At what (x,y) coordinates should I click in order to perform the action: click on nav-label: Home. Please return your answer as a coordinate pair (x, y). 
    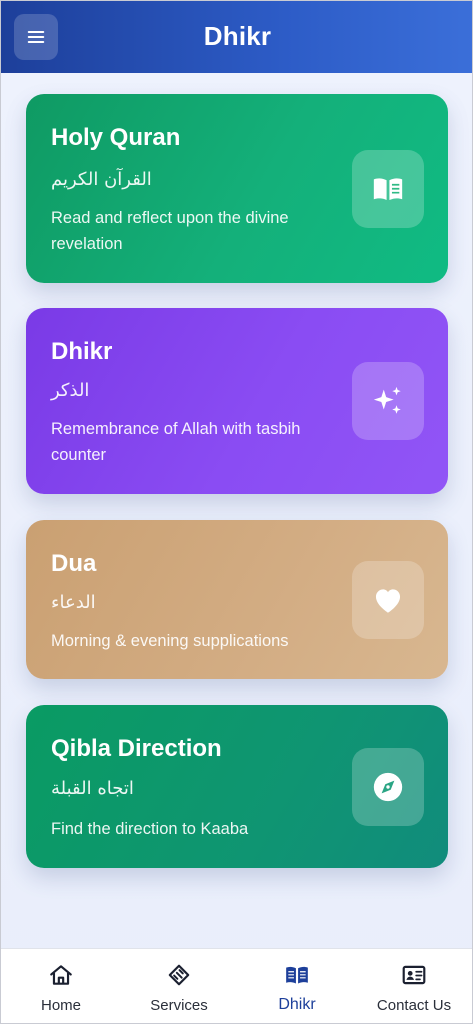
    Looking at the image, I should click on (60, 1005).